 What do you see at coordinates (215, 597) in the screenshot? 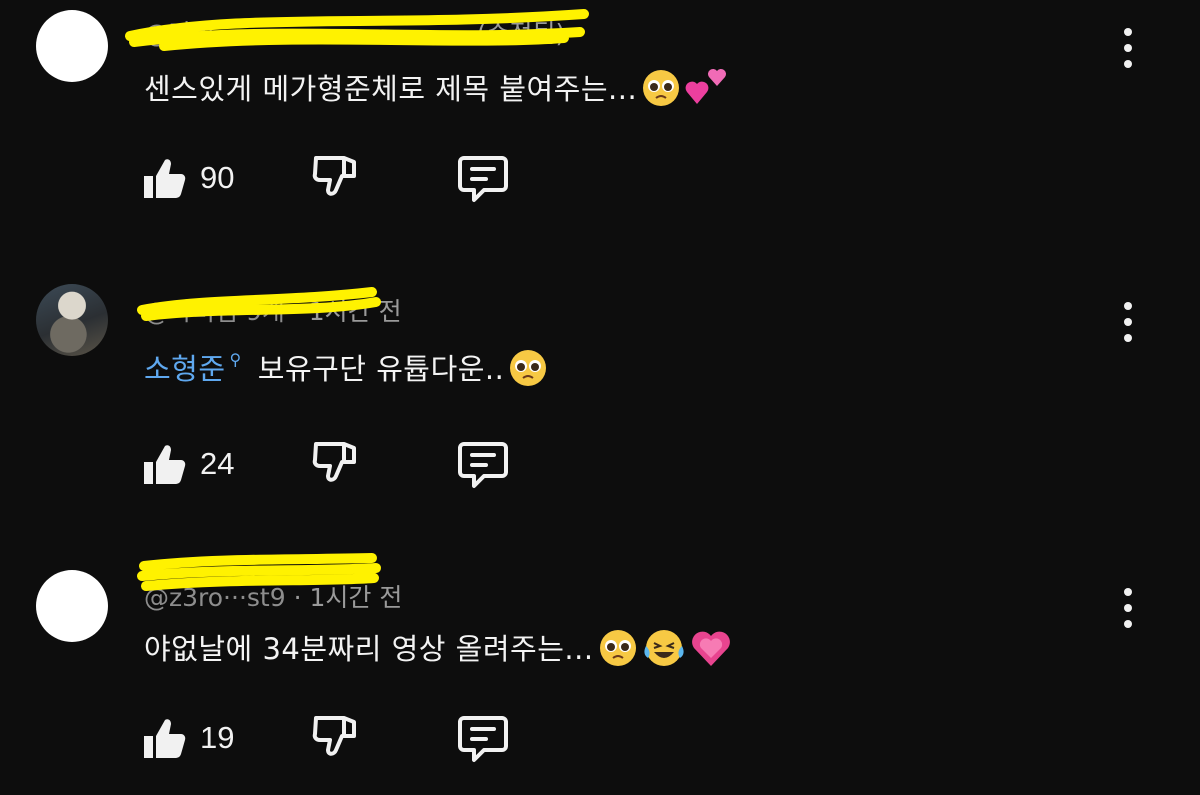
I see `author-handle: @z3ro···st9` at bounding box center [215, 597].